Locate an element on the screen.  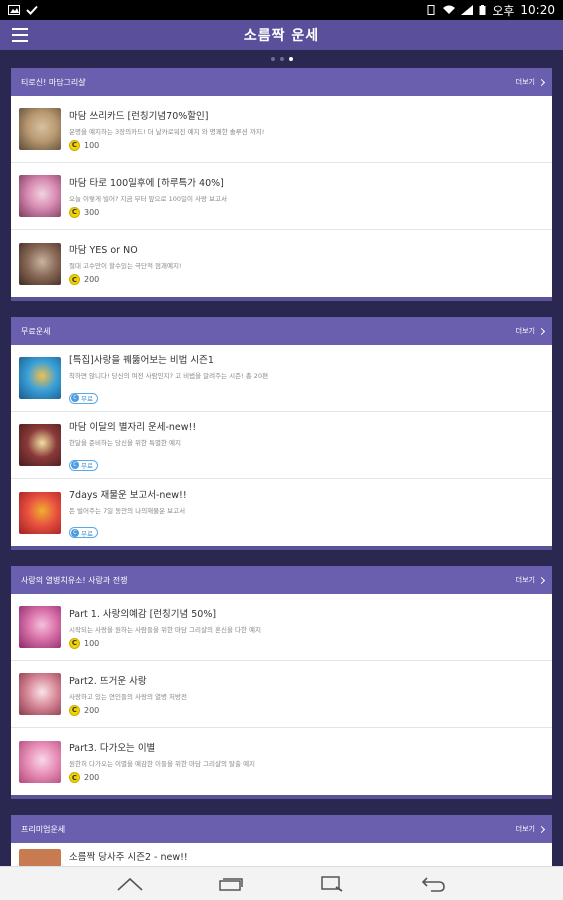
home-button is located at coordinates (130, 884).